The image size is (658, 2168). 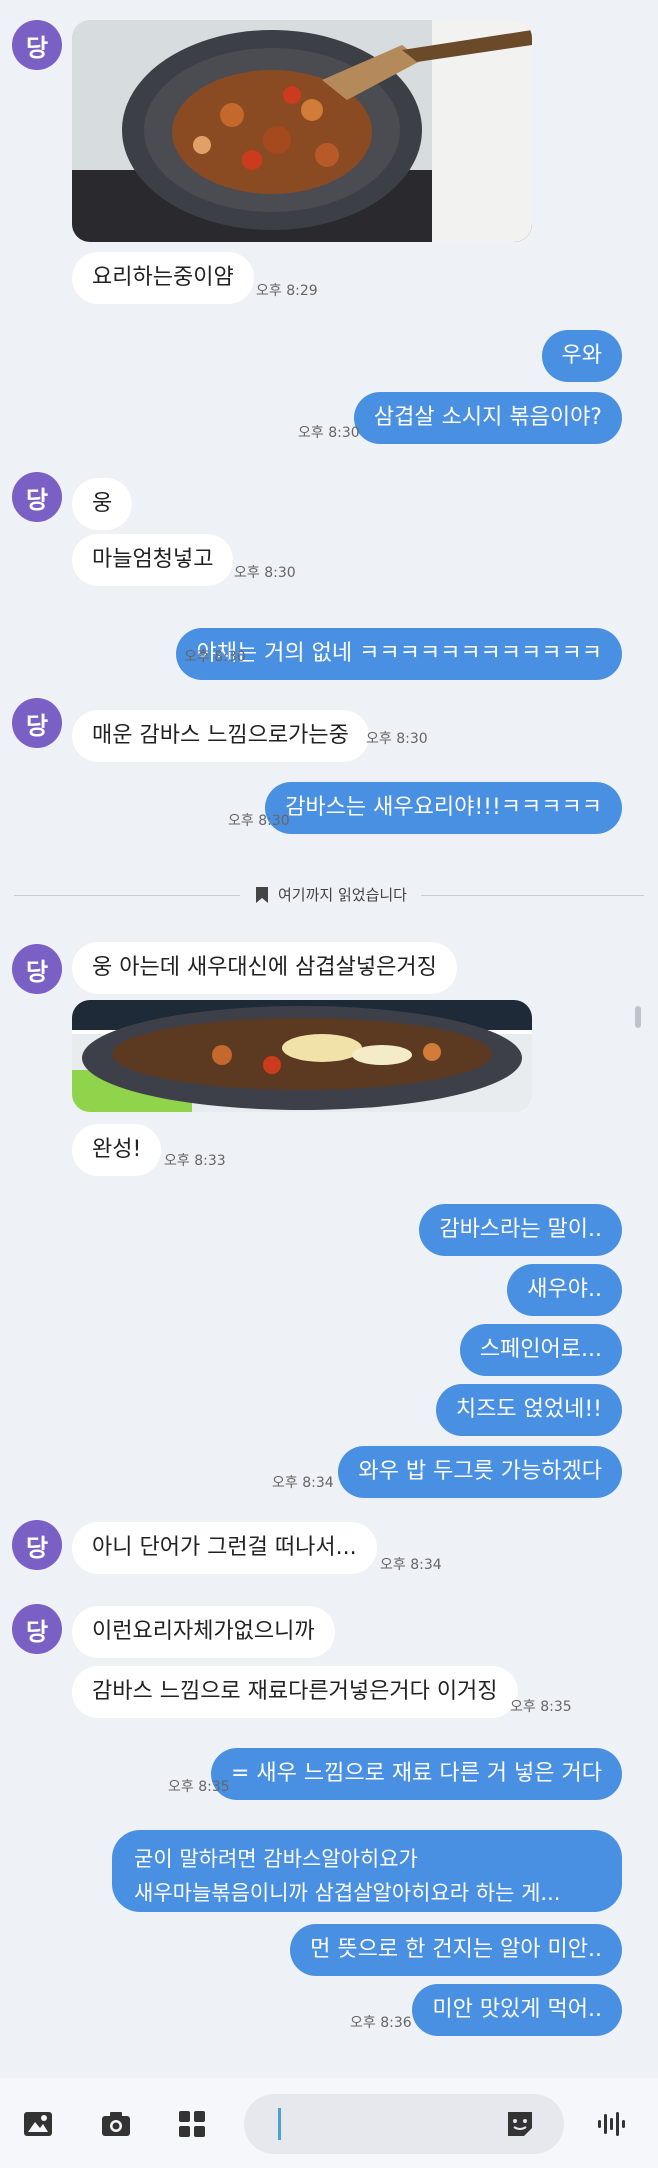 What do you see at coordinates (203, 1632) in the screenshot?
I see `message-bubble: 이런요리자체가없으니까` at bounding box center [203, 1632].